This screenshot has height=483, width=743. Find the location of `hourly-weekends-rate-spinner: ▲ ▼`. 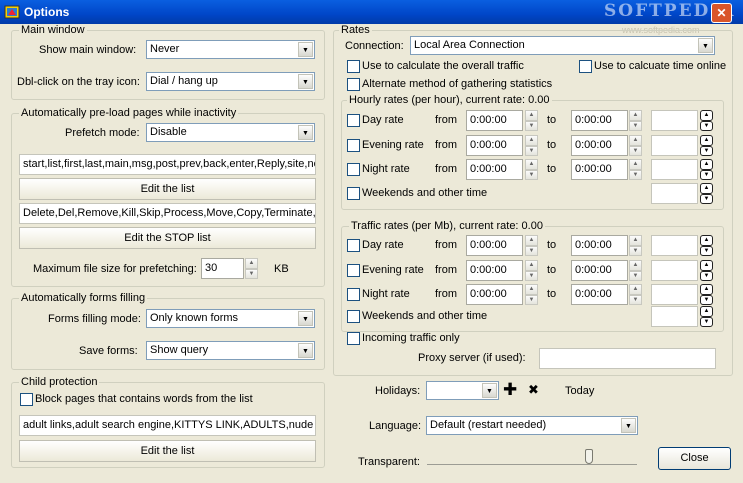

hourly-weekends-rate-spinner: ▲ ▼ is located at coordinates (706, 193).